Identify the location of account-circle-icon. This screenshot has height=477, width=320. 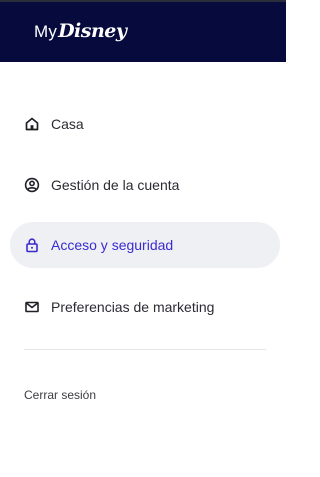
(32, 185).